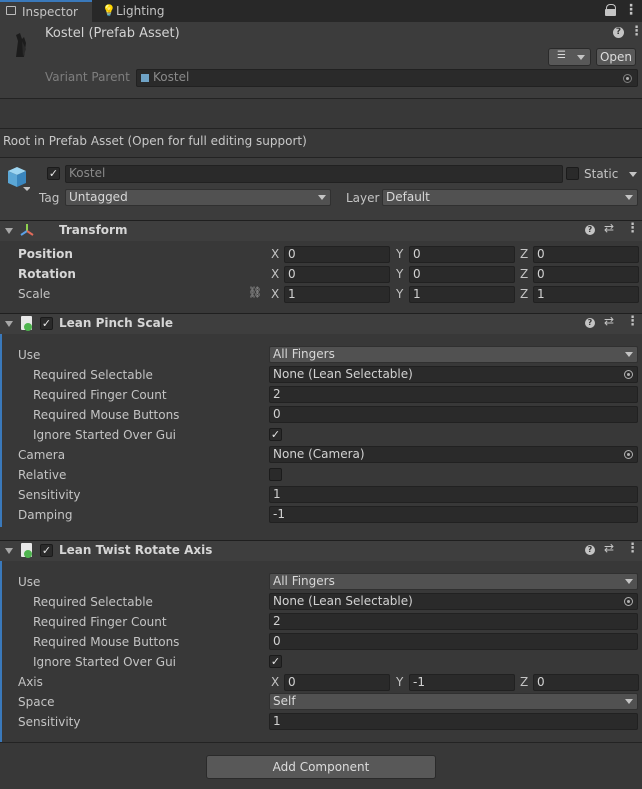 The width and height of the screenshot is (642, 789). Describe the element at coordinates (145, 78) in the screenshot. I see `prefab-icon` at that location.